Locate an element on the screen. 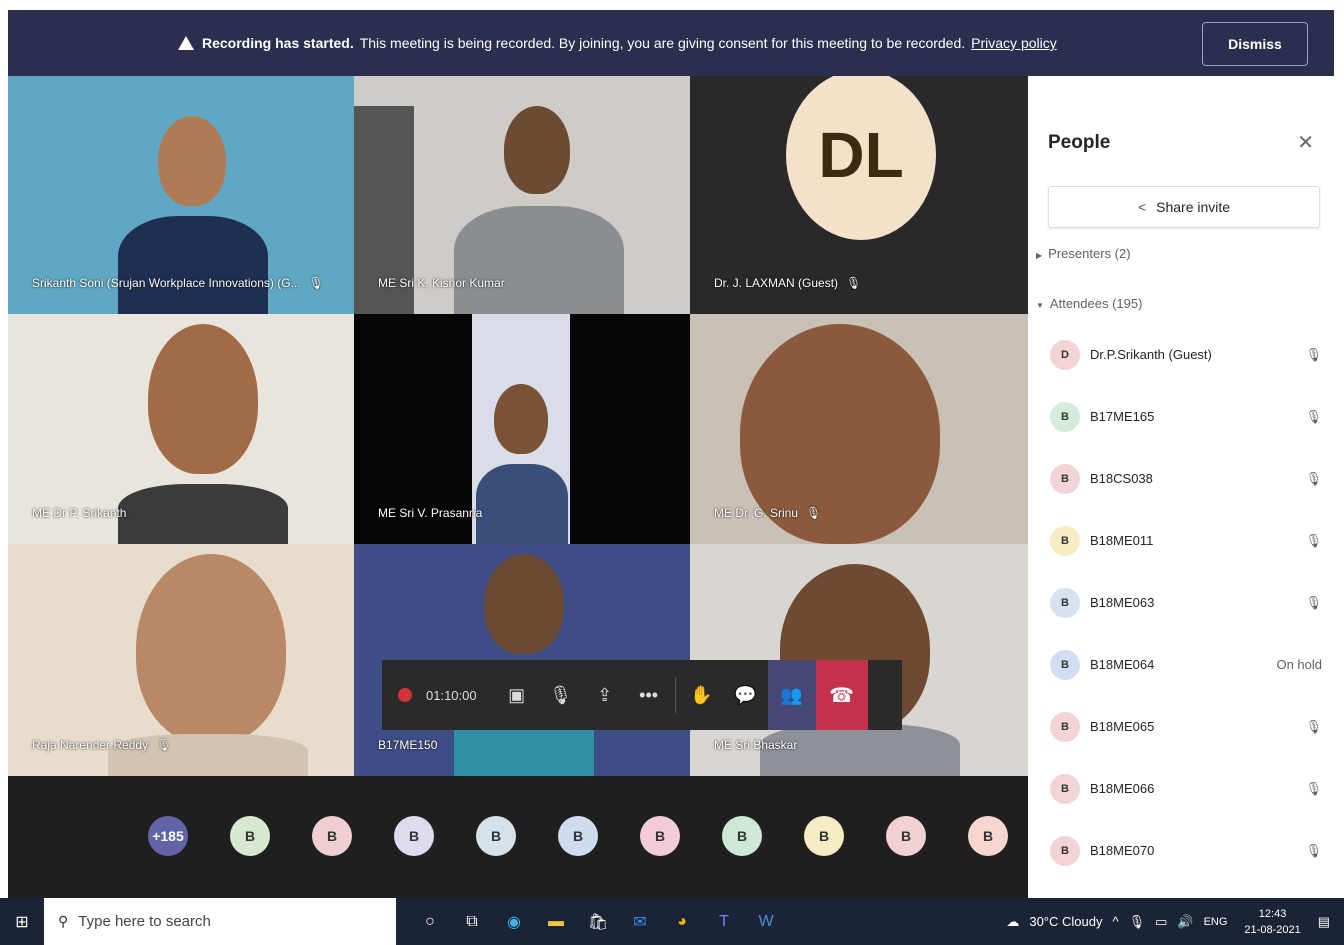  video-tile: Raja Narender Reddy 🎙 is located at coordinates (181, 660).